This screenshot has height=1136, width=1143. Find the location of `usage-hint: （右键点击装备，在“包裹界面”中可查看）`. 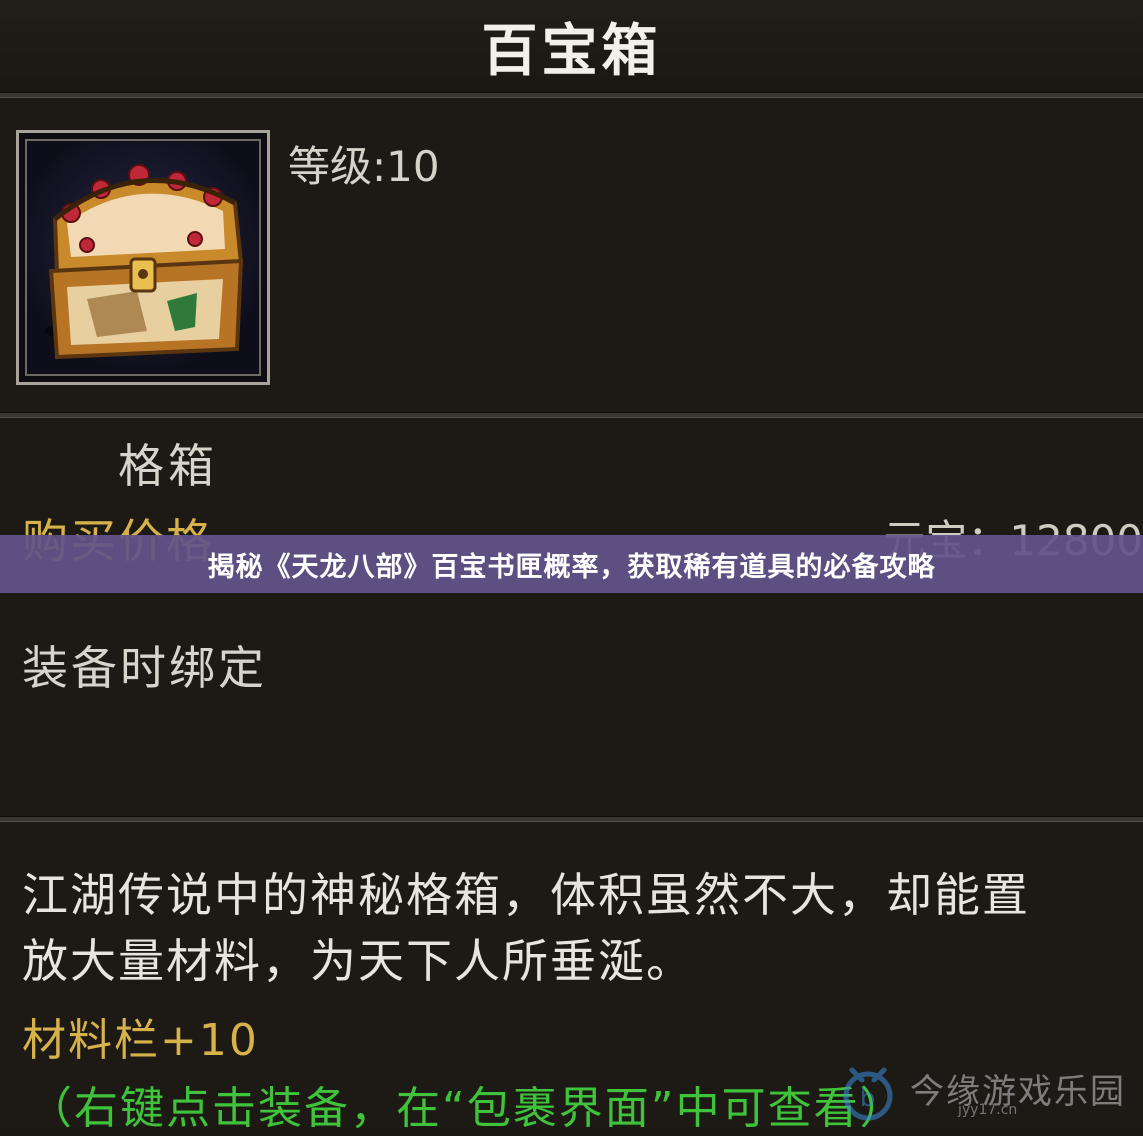

usage-hint: （右键点击装备，在“包裹界面”中可查看） is located at coordinates (467, 1108).